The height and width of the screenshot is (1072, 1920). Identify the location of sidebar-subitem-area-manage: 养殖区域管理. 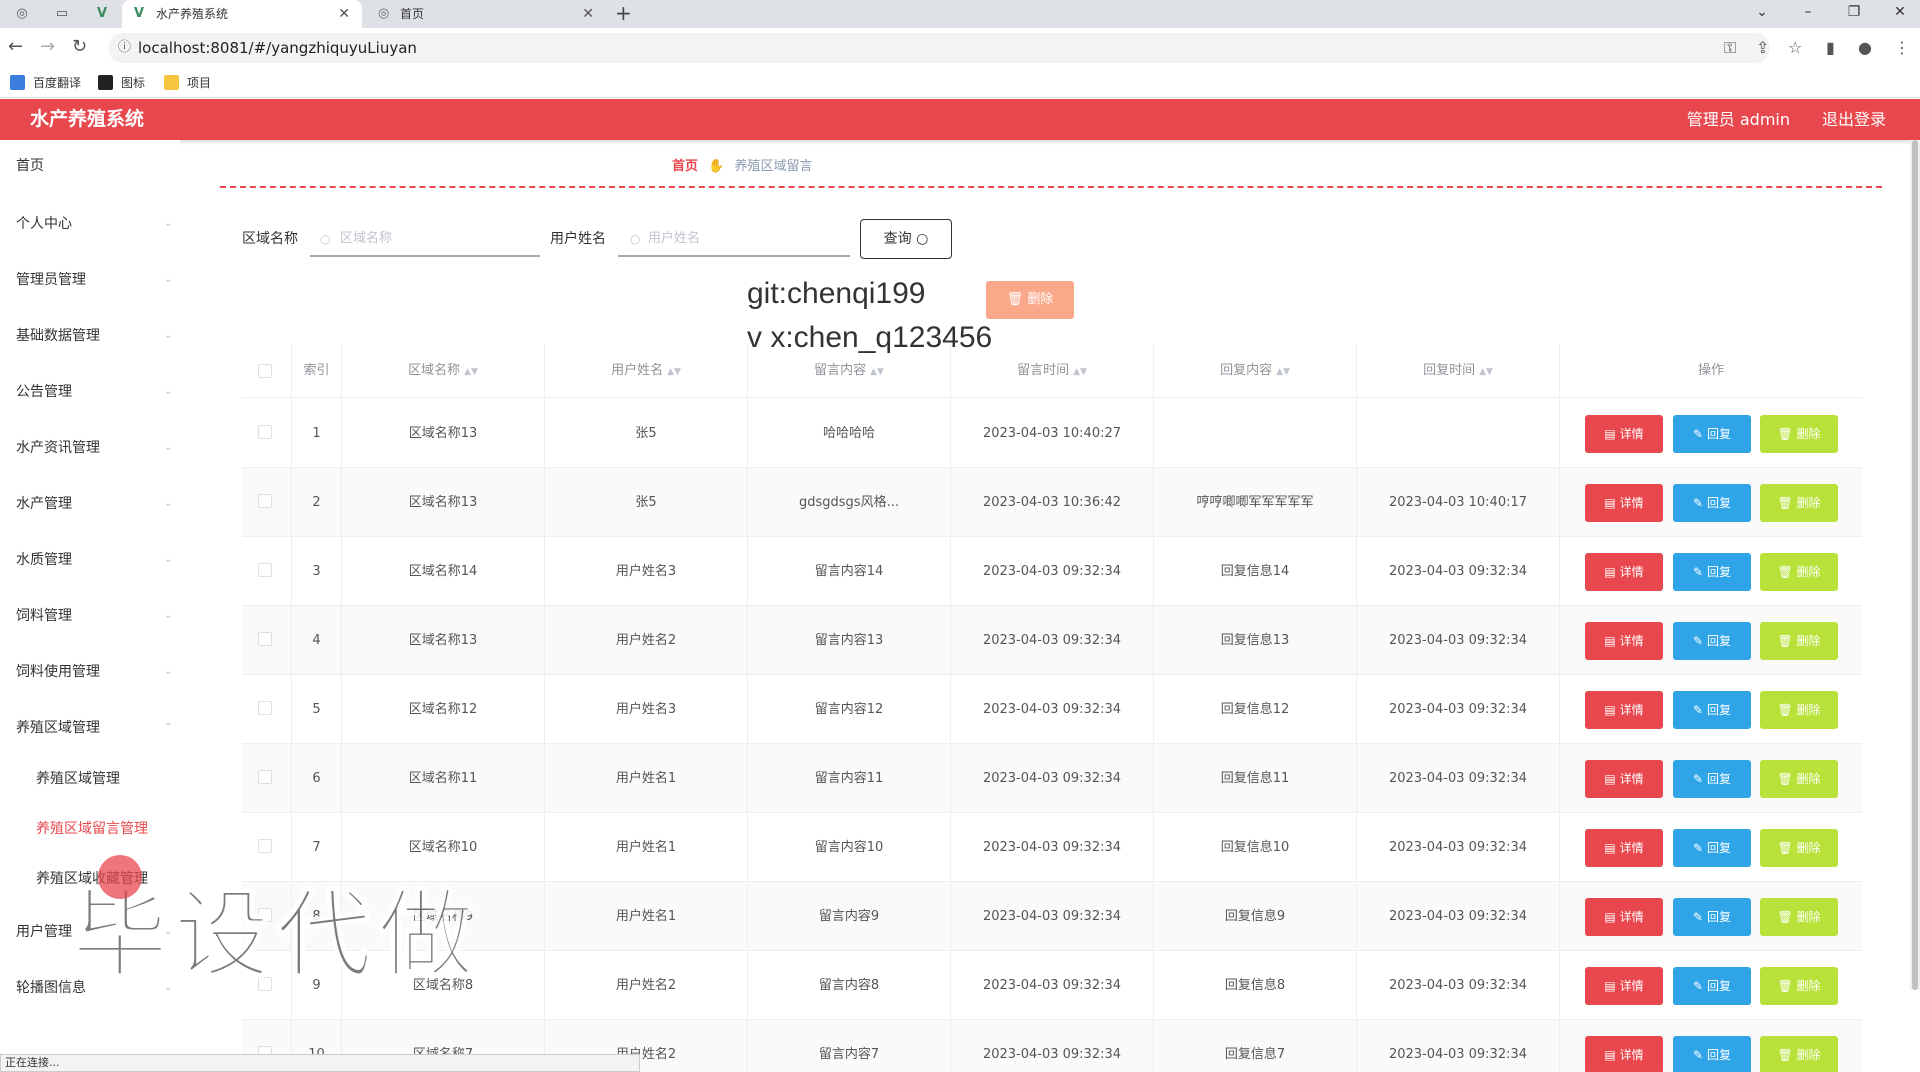
(78, 779).